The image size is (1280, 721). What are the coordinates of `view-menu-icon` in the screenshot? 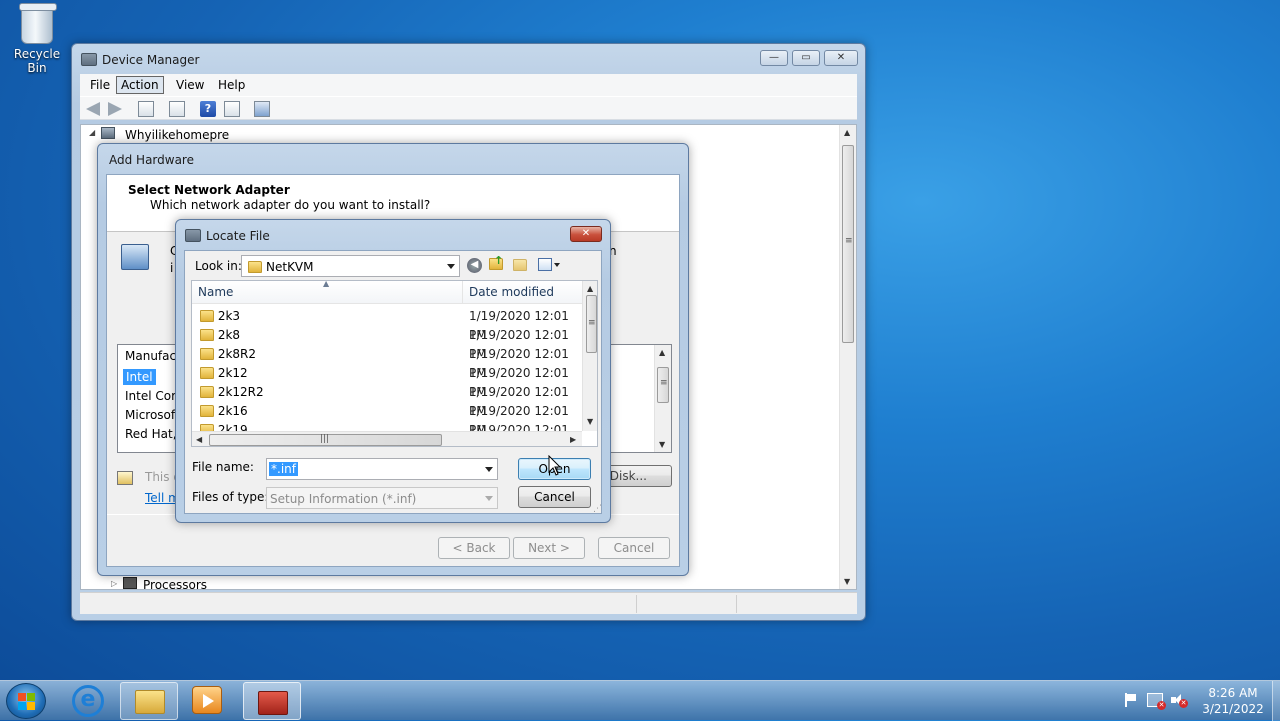 It's located at (550, 265).